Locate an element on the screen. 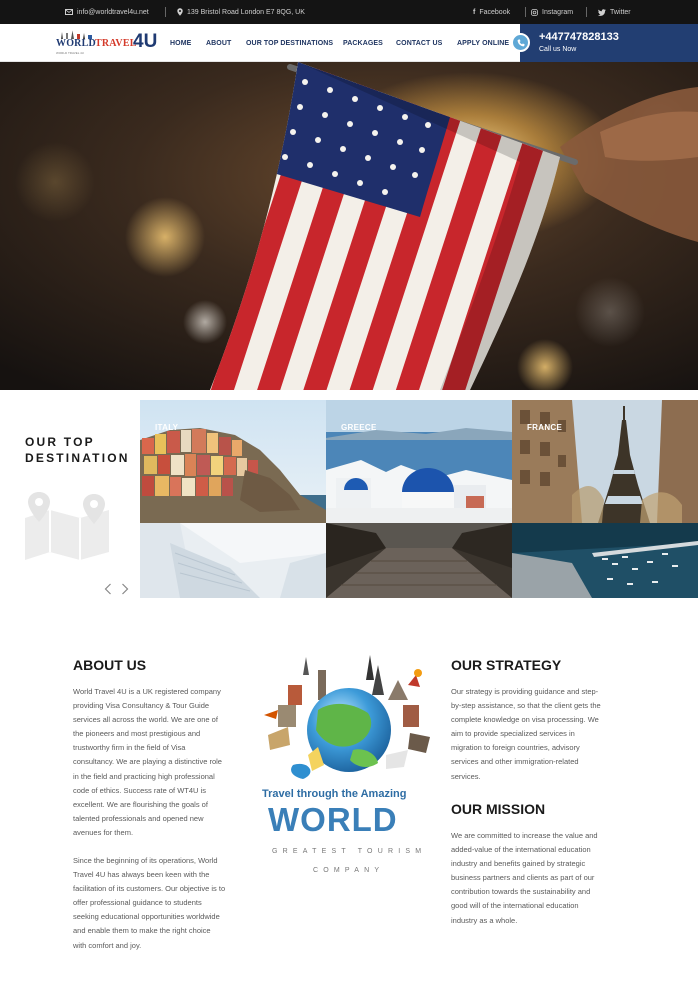 This screenshot has height=982, width=698. cobblestone-street-photo is located at coordinates (419, 560).